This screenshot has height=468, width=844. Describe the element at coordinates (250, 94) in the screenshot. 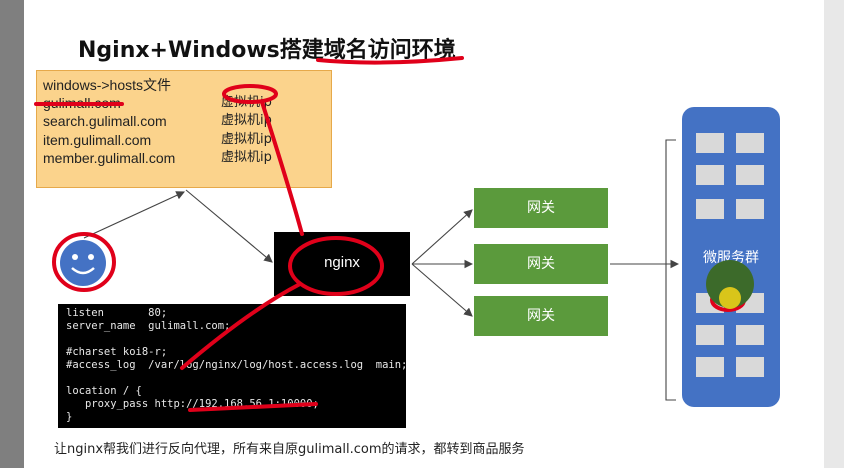

I see `ip-circle` at that location.